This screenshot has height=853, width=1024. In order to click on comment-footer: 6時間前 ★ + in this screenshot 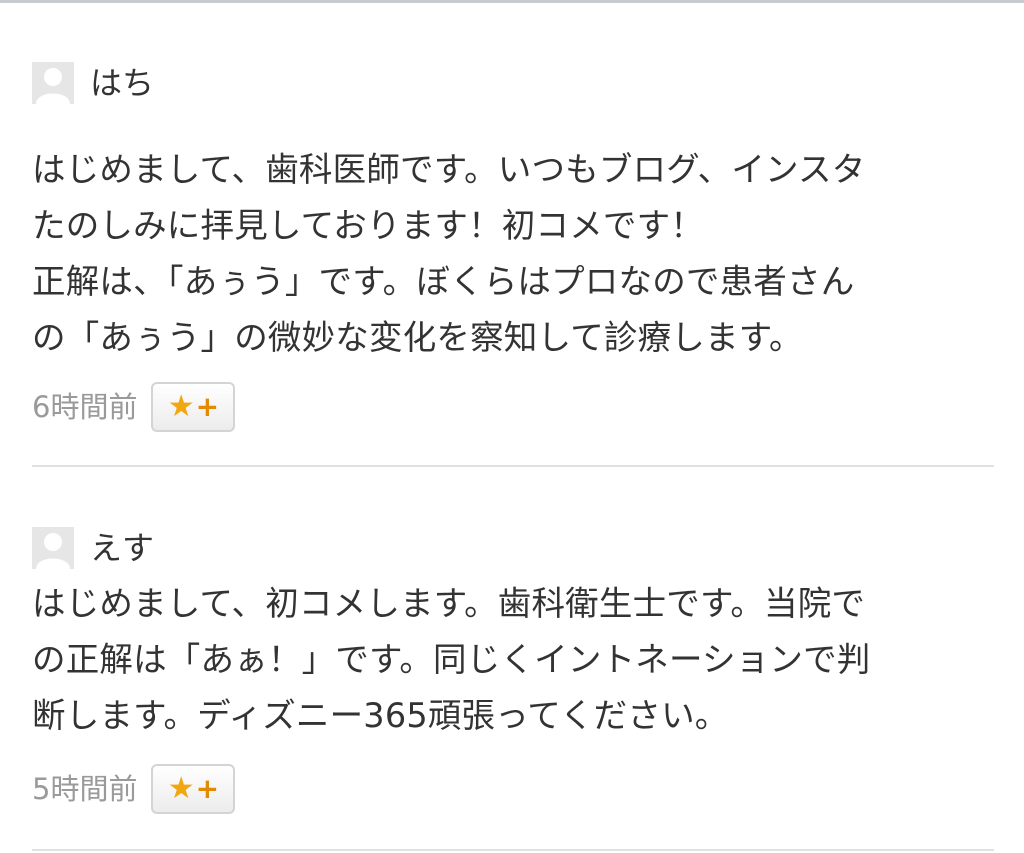, I will do `click(134, 407)`.